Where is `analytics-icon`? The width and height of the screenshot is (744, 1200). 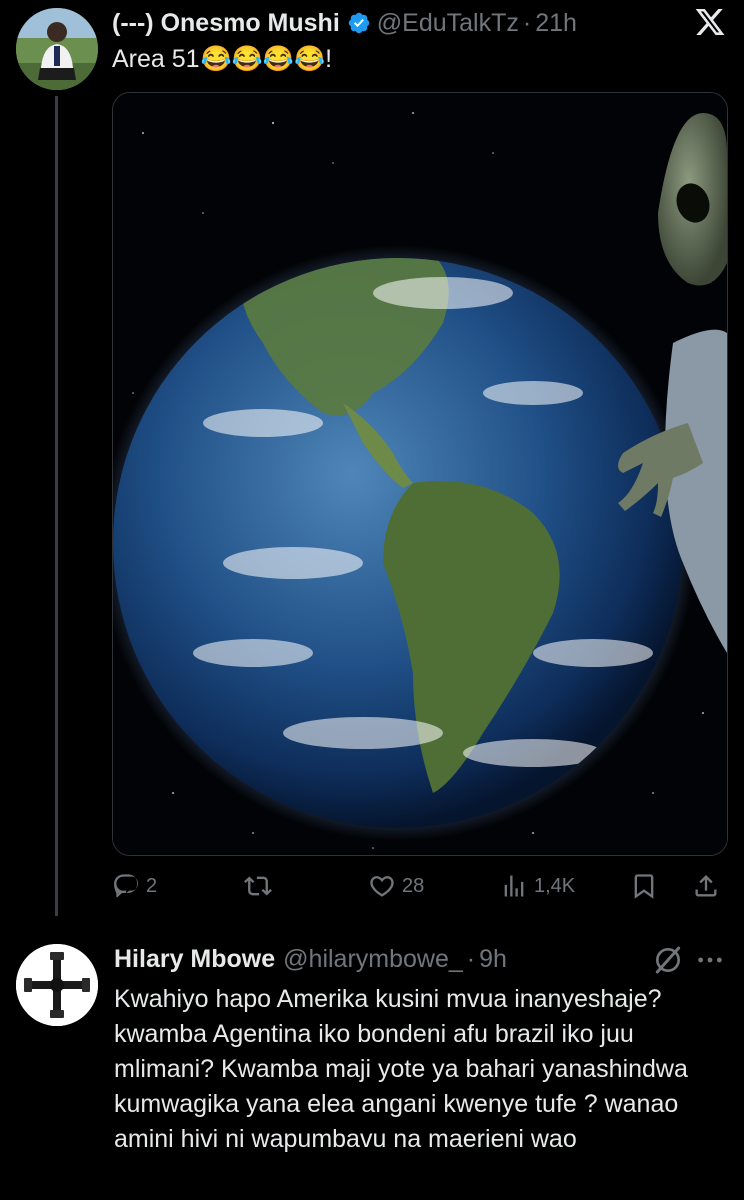 analytics-icon is located at coordinates (514, 886).